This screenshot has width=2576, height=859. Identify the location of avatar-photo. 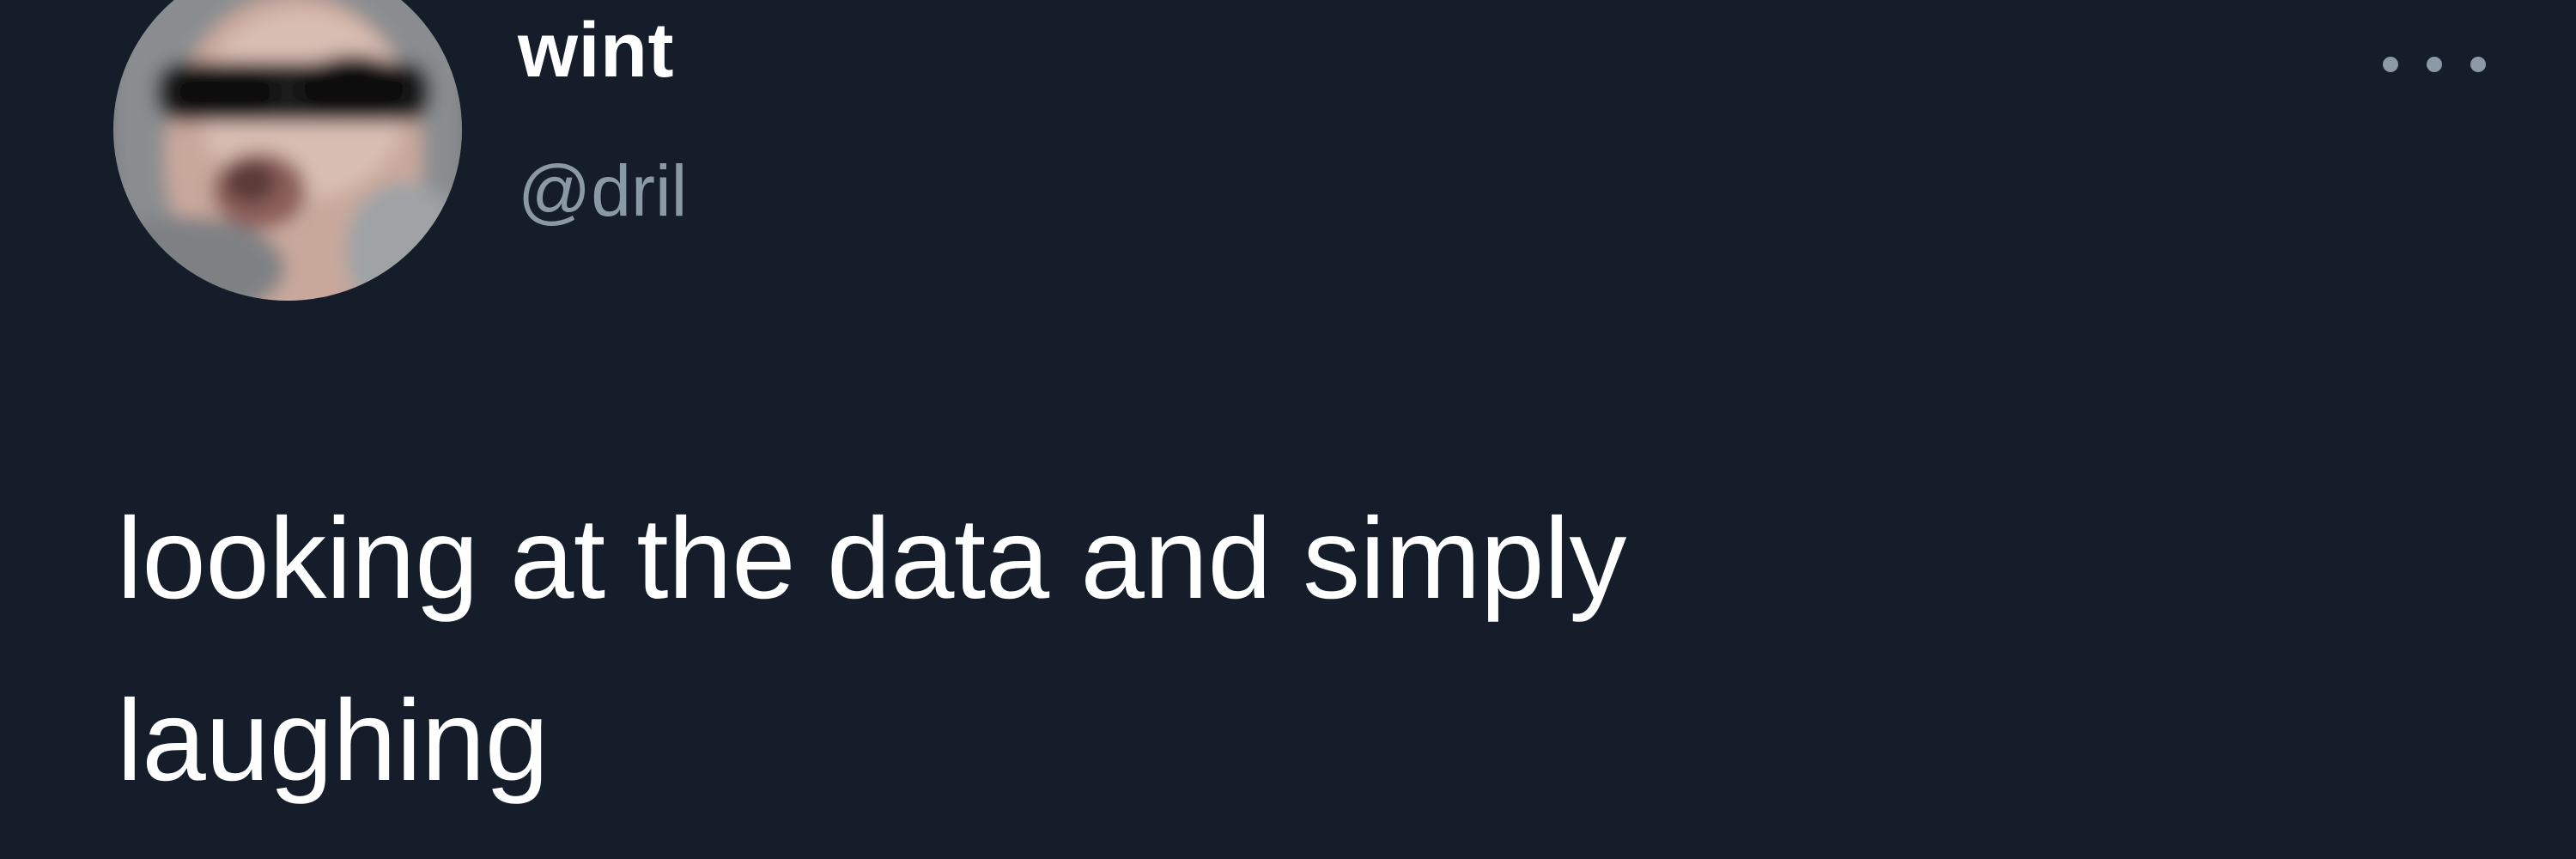
(287, 151).